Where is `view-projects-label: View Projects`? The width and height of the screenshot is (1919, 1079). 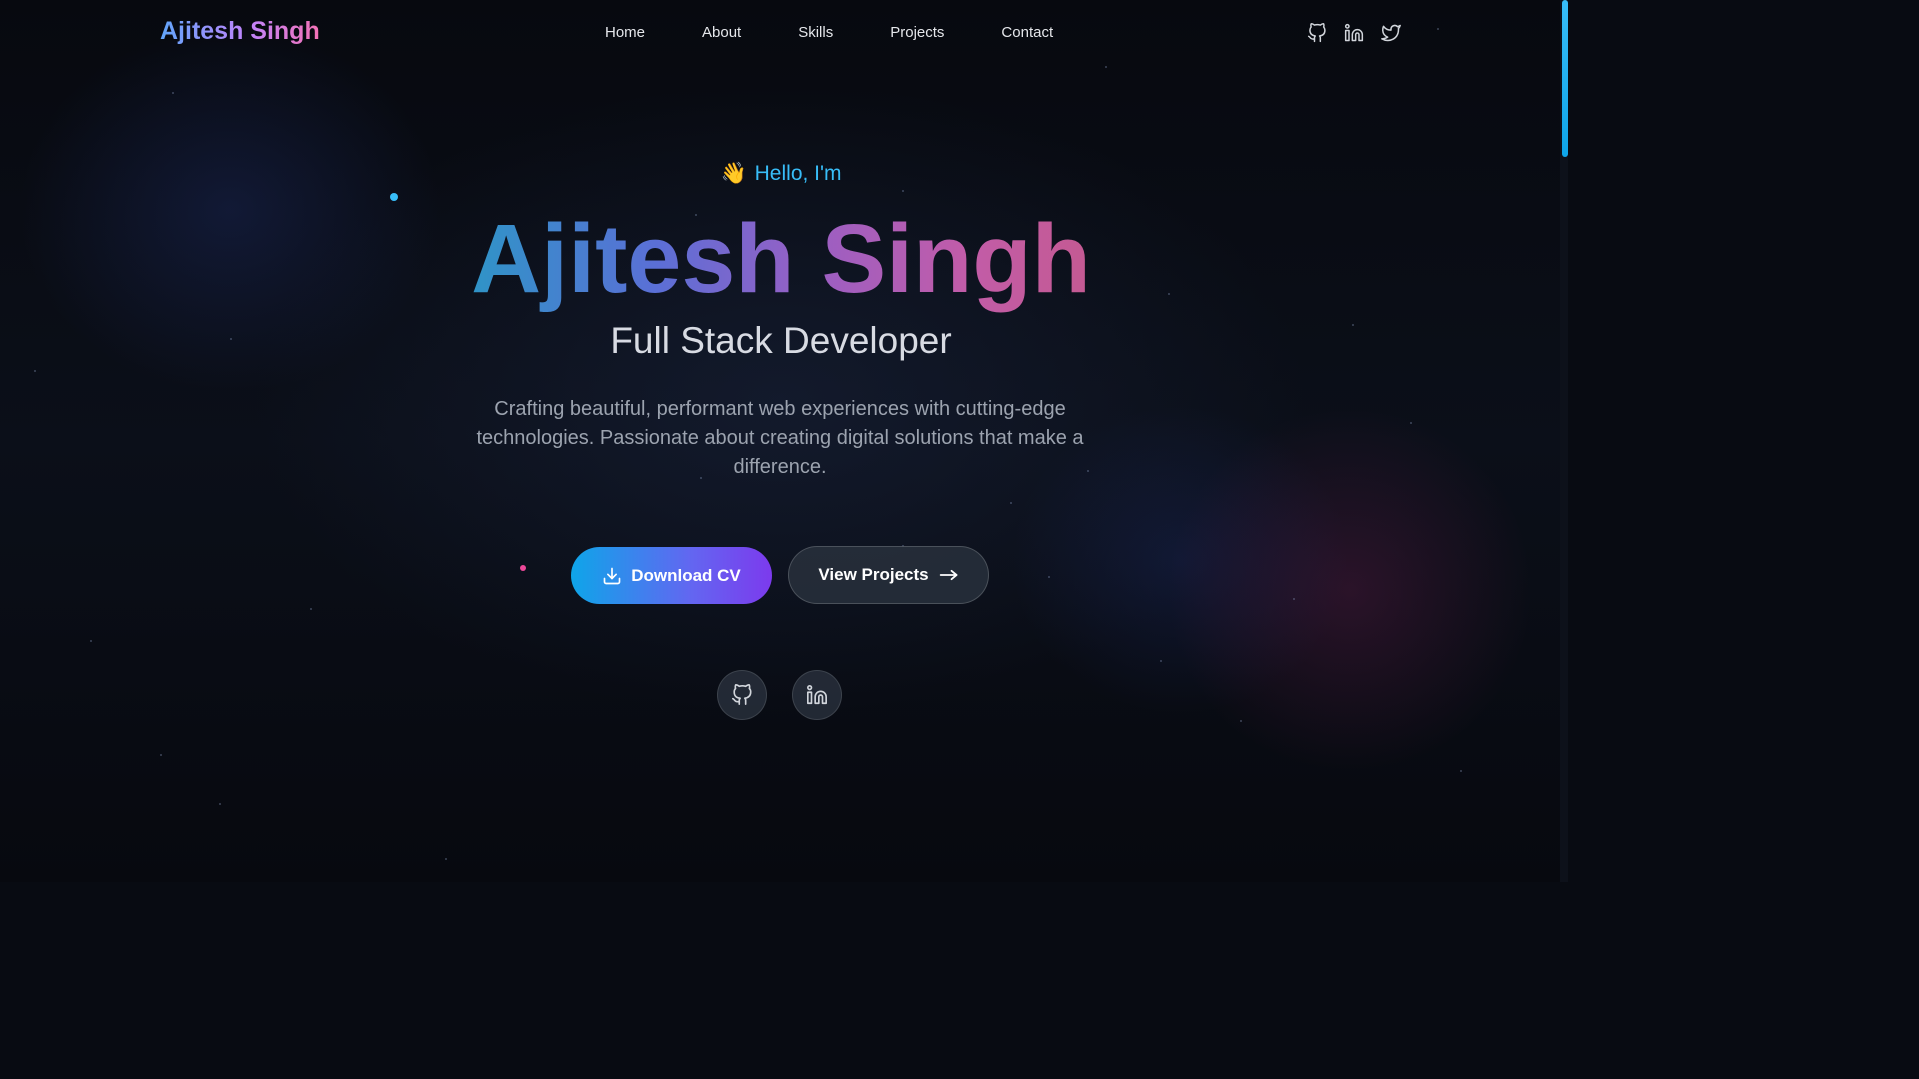 view-projects-label: View Projects is located at coordinates (873, 574).